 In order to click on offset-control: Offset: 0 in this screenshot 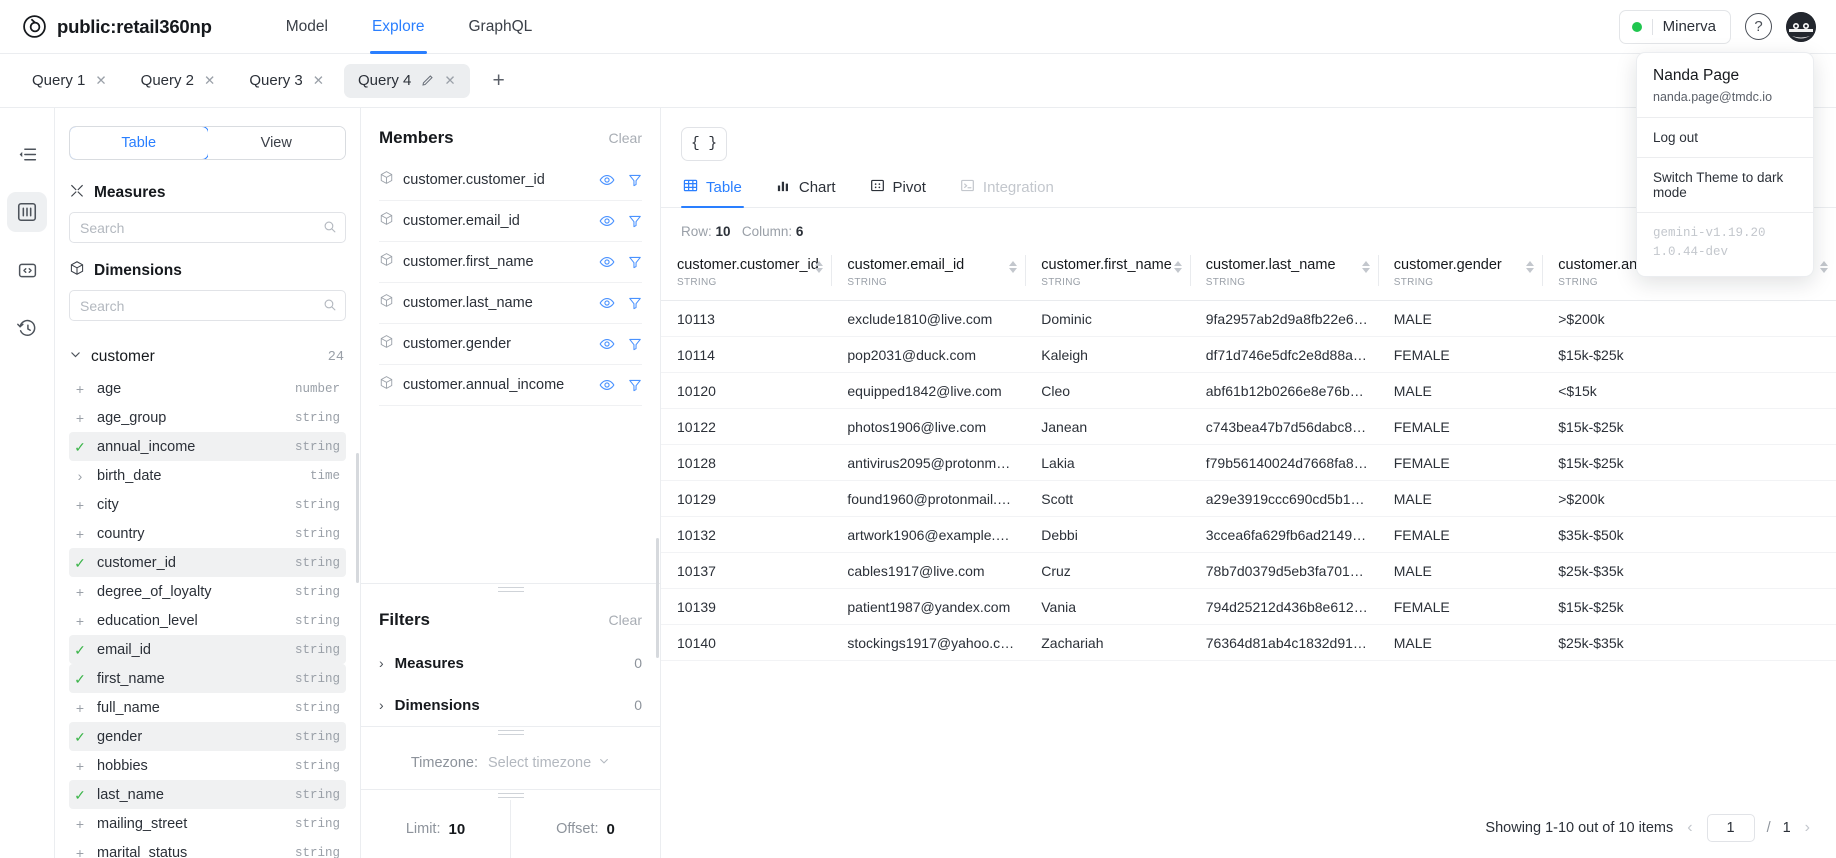, I will do `click(585, 829)`.